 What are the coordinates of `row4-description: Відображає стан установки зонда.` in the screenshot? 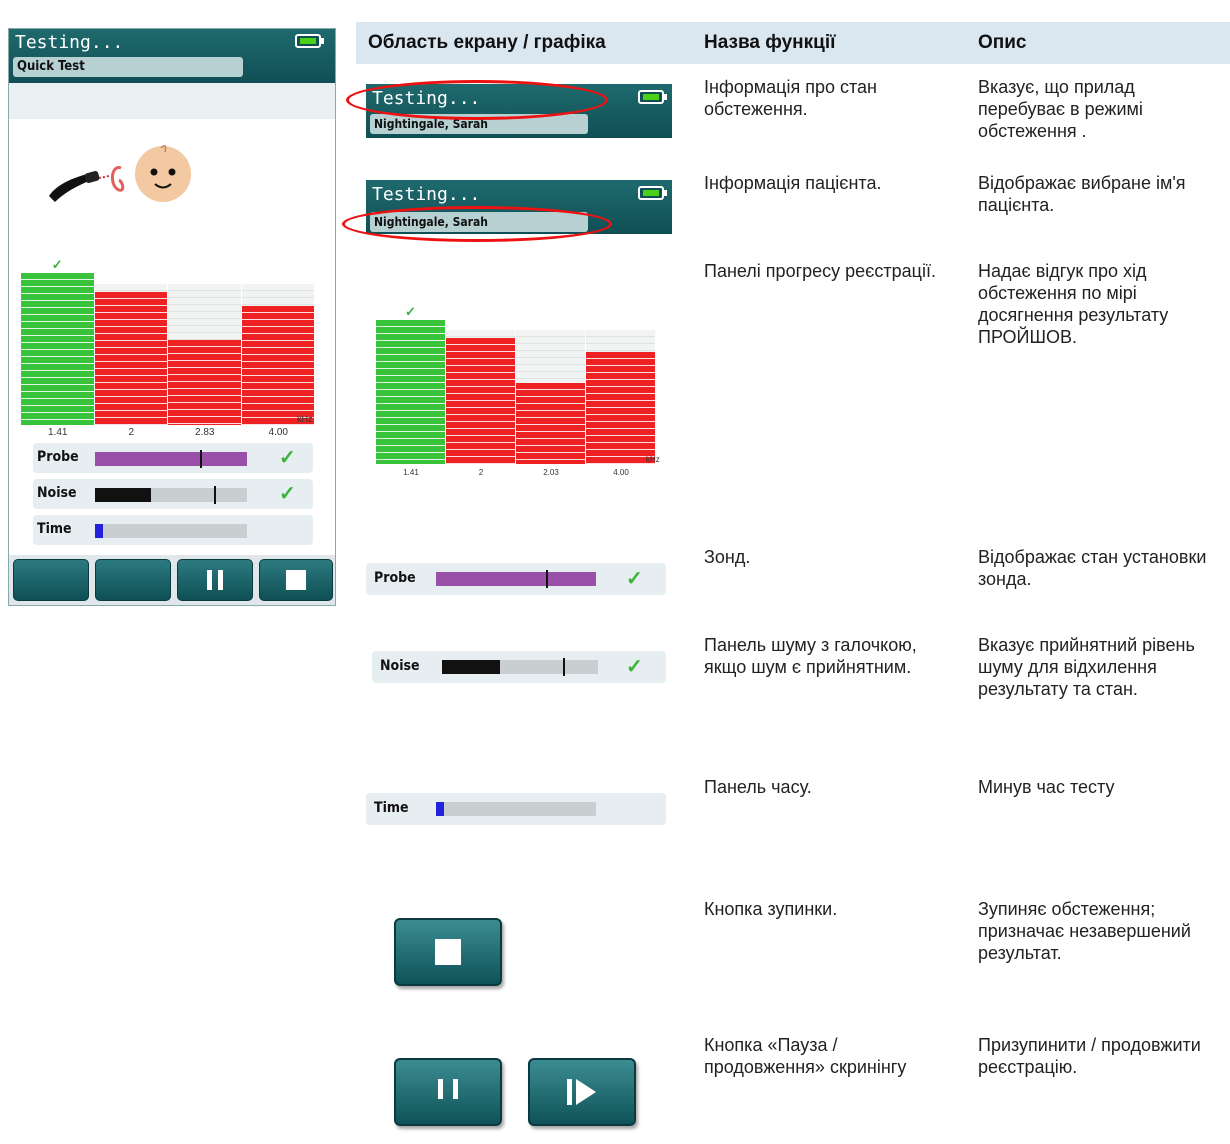 It's located at (1092, 568).